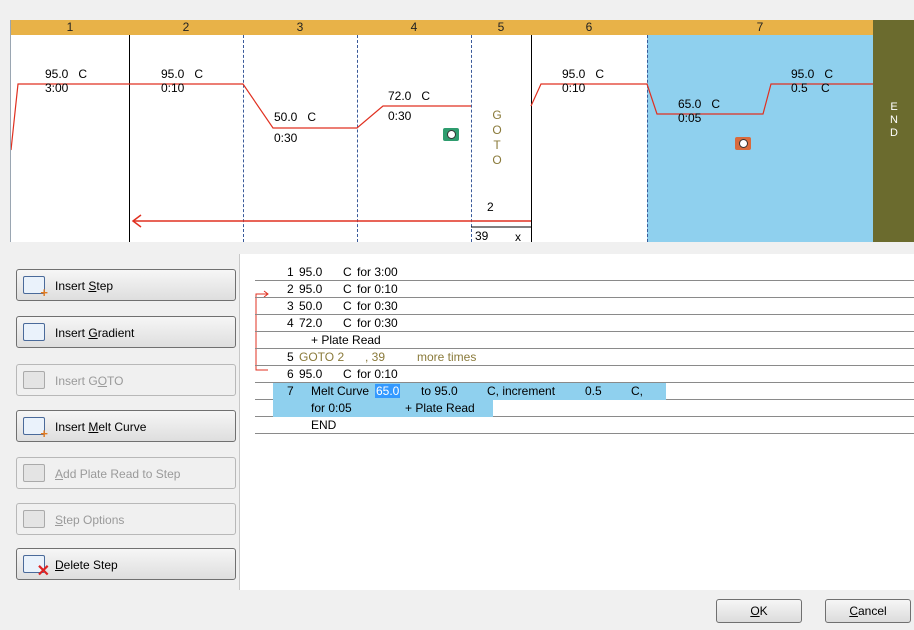  Describe the element at coordinates (518, 236) in the screenshot. I see `goto-repeat-x: x` at that location.